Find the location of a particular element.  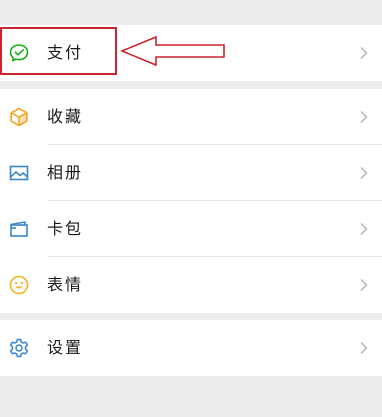

menu-item-favorites-label: 收藏 is located at coordinates (65, 116).